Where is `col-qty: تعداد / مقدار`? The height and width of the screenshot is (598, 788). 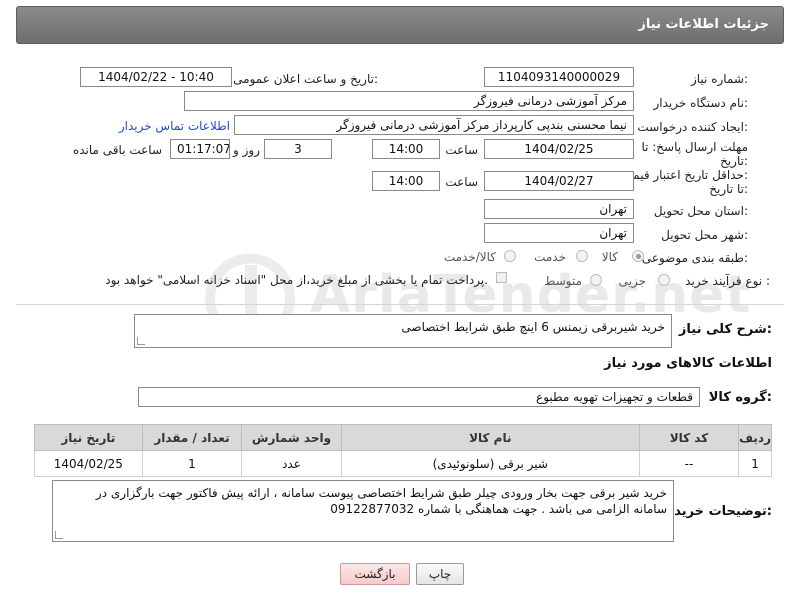 col-qty: تعداد / مقدار is located at coordinates (192, 437).